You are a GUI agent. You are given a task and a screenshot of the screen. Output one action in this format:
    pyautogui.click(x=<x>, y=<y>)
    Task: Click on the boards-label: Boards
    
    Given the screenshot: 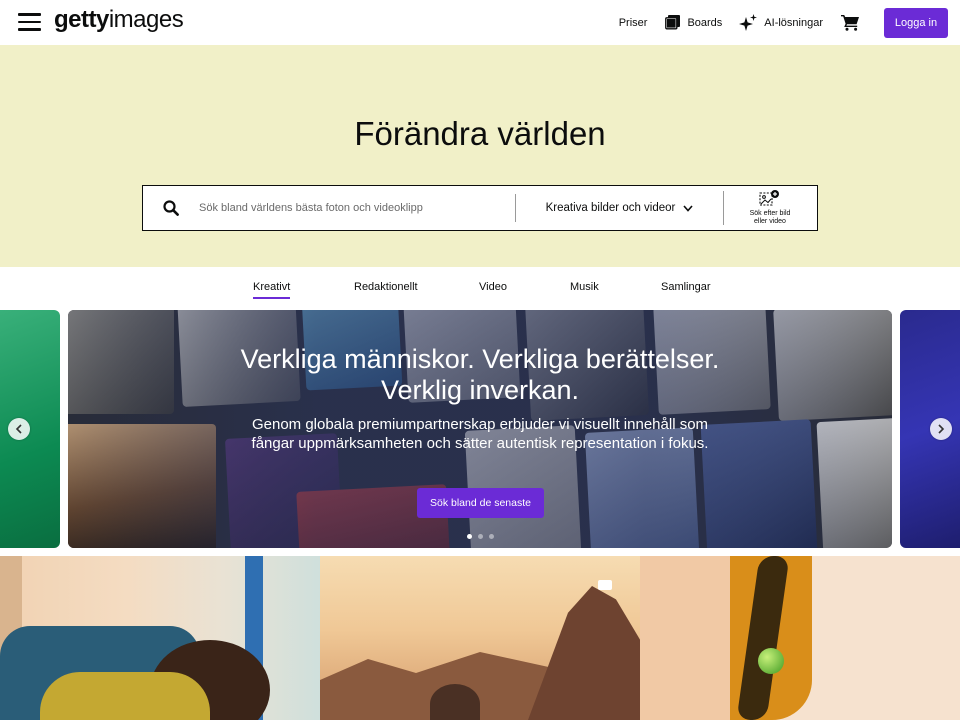 What is the action you would take?
    pyautogui.click(x=705, y=22)
    